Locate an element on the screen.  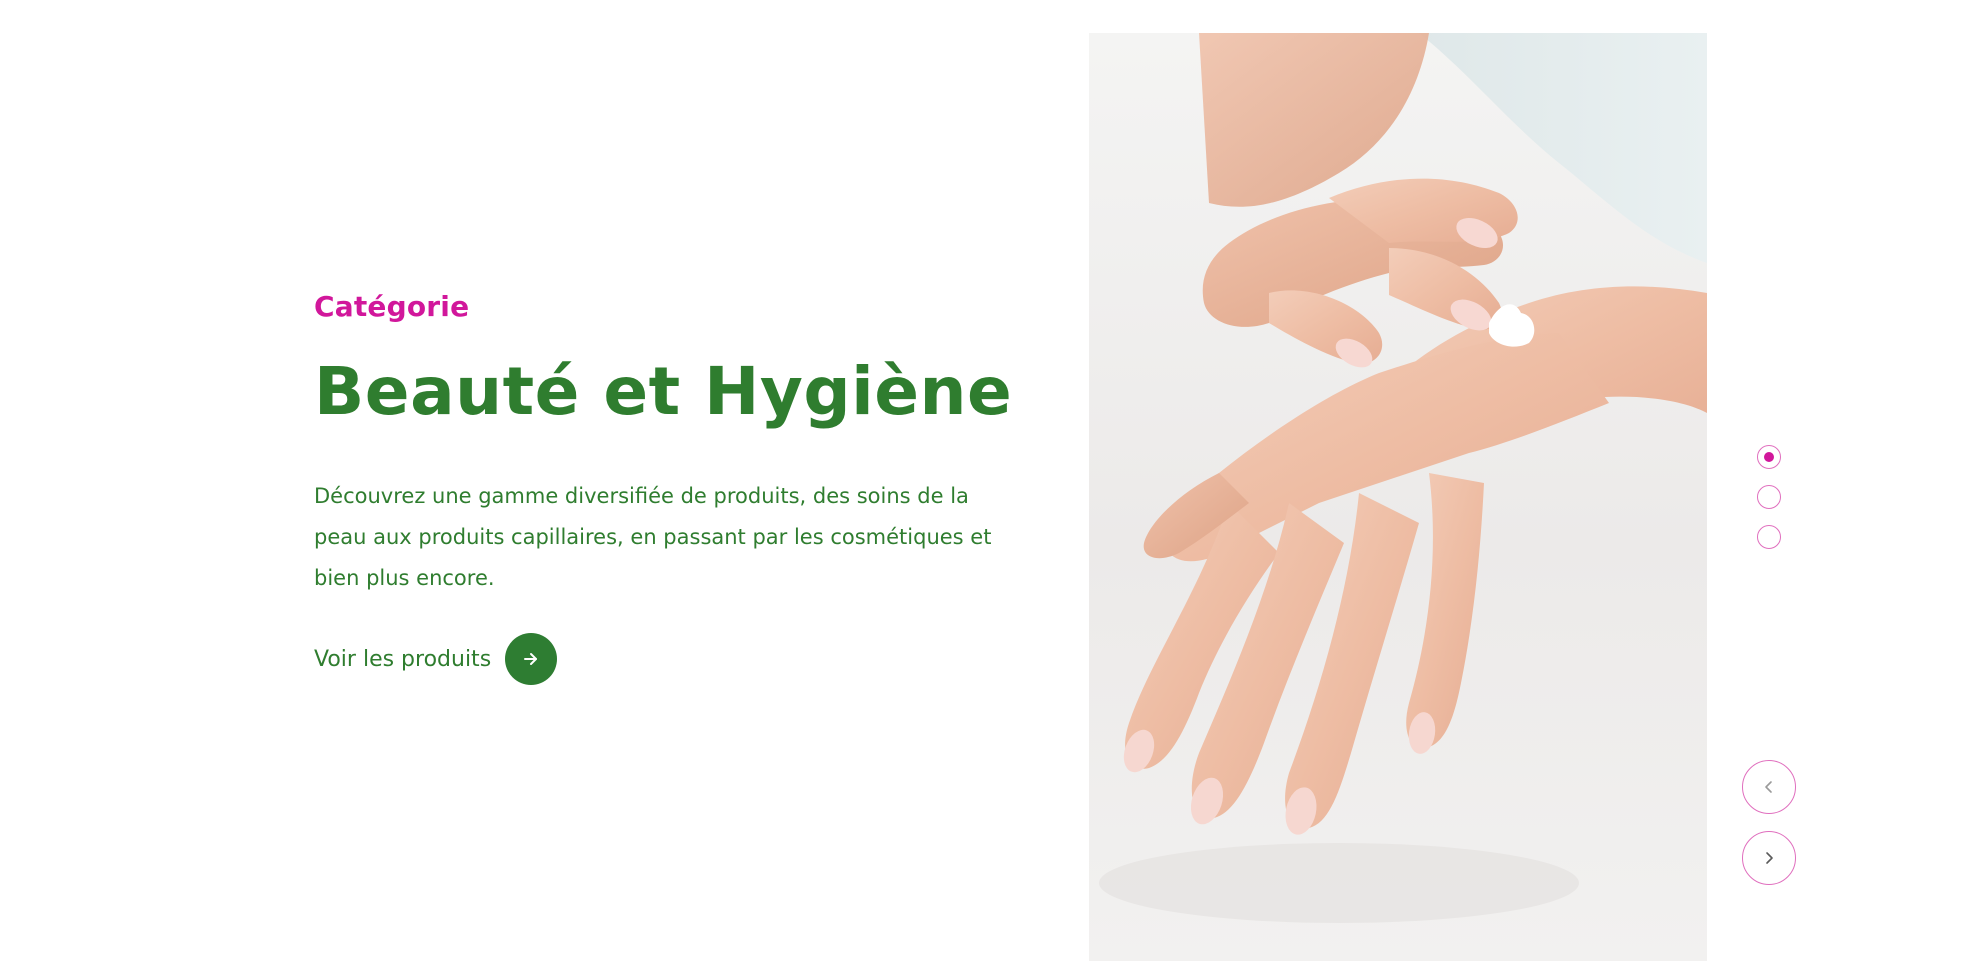
next-slide-button is located at coordinates (1769, 858).